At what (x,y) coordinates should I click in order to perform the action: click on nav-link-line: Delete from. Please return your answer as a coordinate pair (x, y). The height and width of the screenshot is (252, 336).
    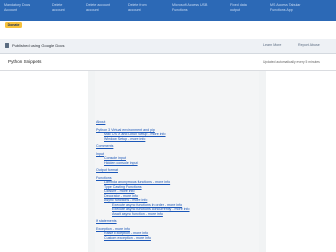
    Looking at the image, I should click on (137, 5).